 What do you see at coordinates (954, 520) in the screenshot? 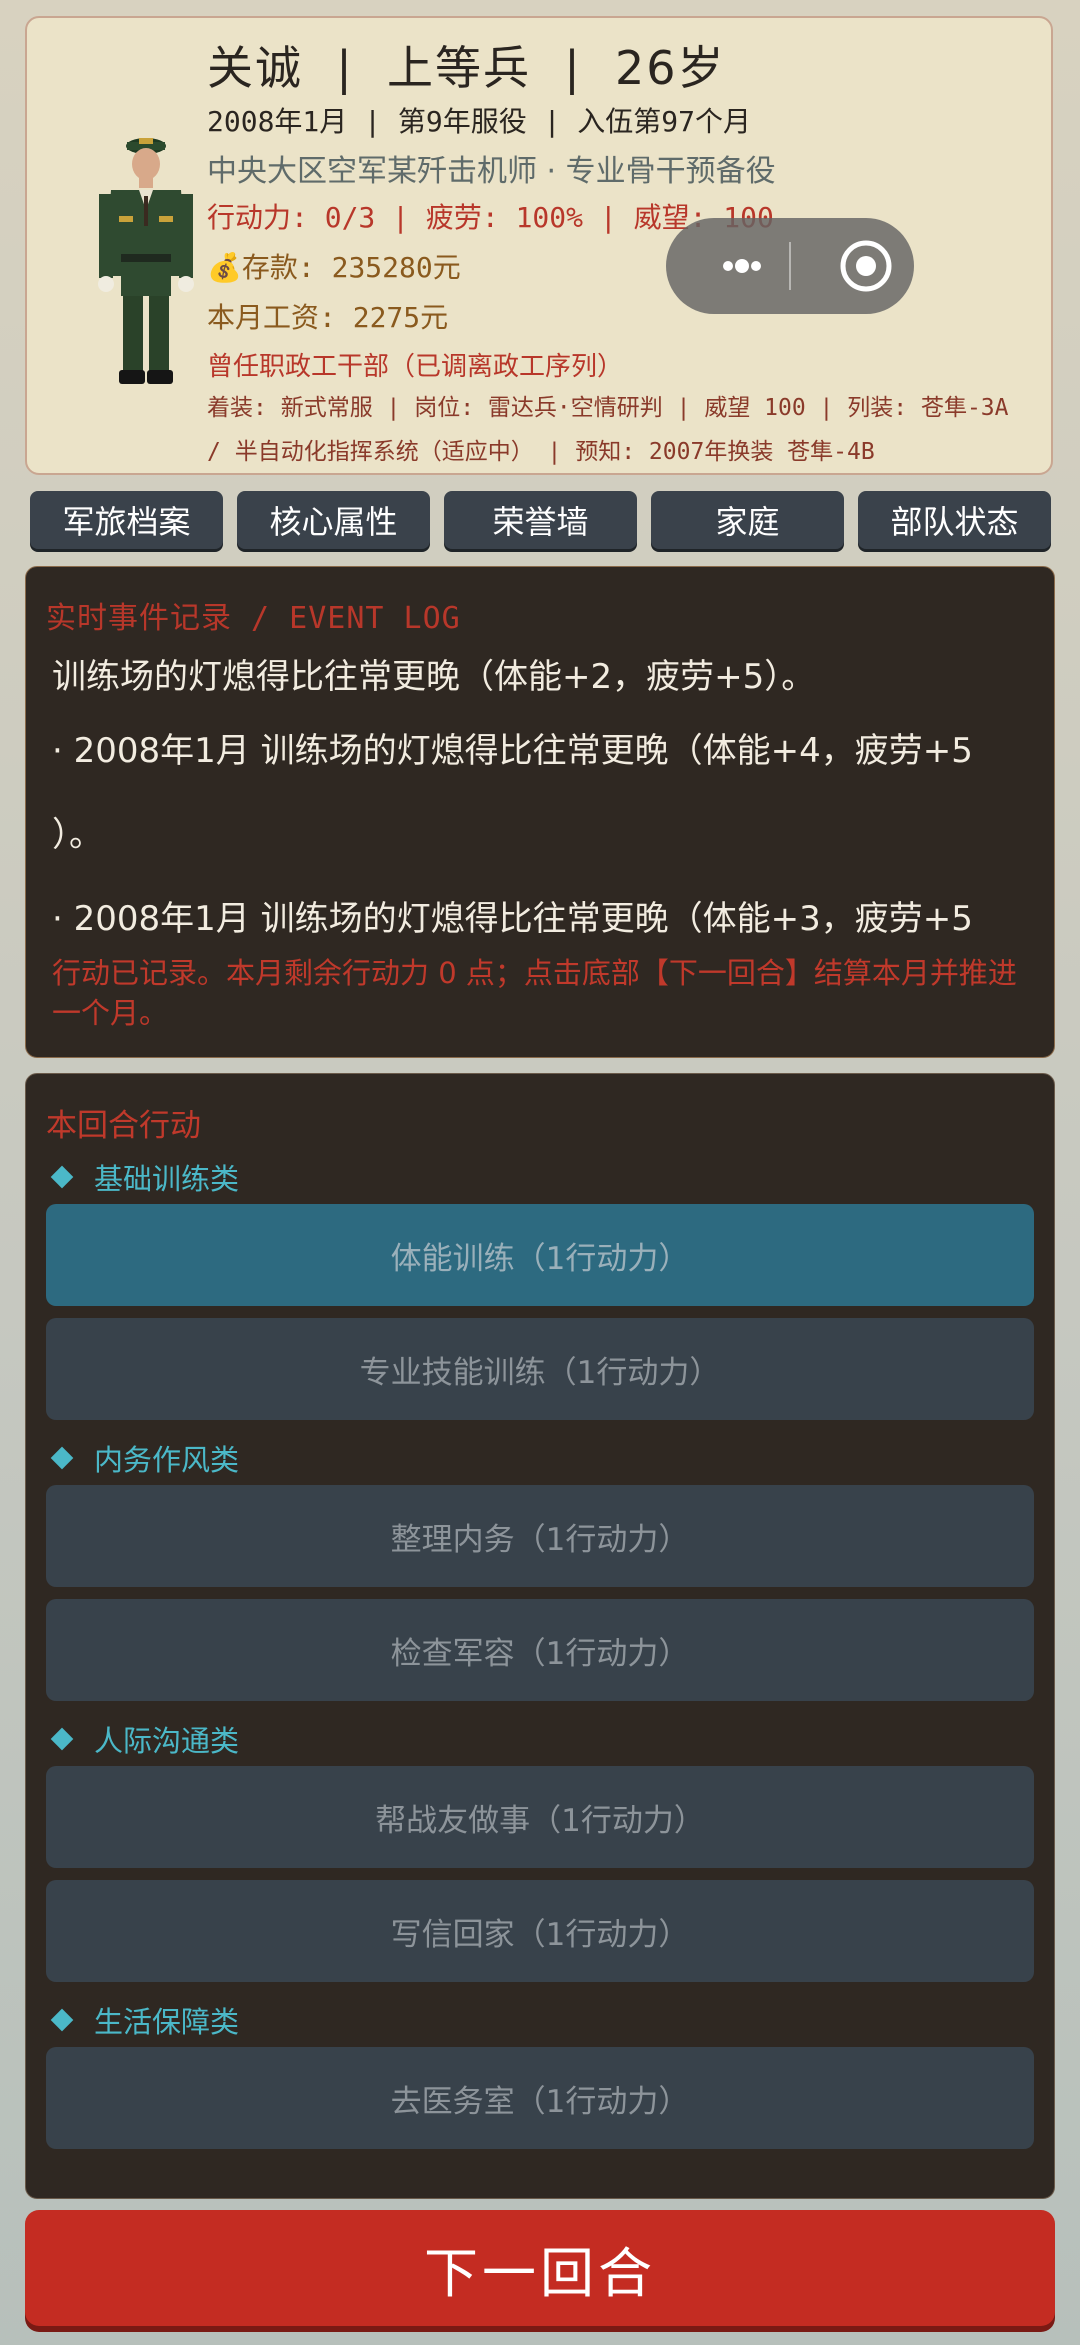
I see `tab-unit-status: 部队状态` at bounding box center [954, 520].